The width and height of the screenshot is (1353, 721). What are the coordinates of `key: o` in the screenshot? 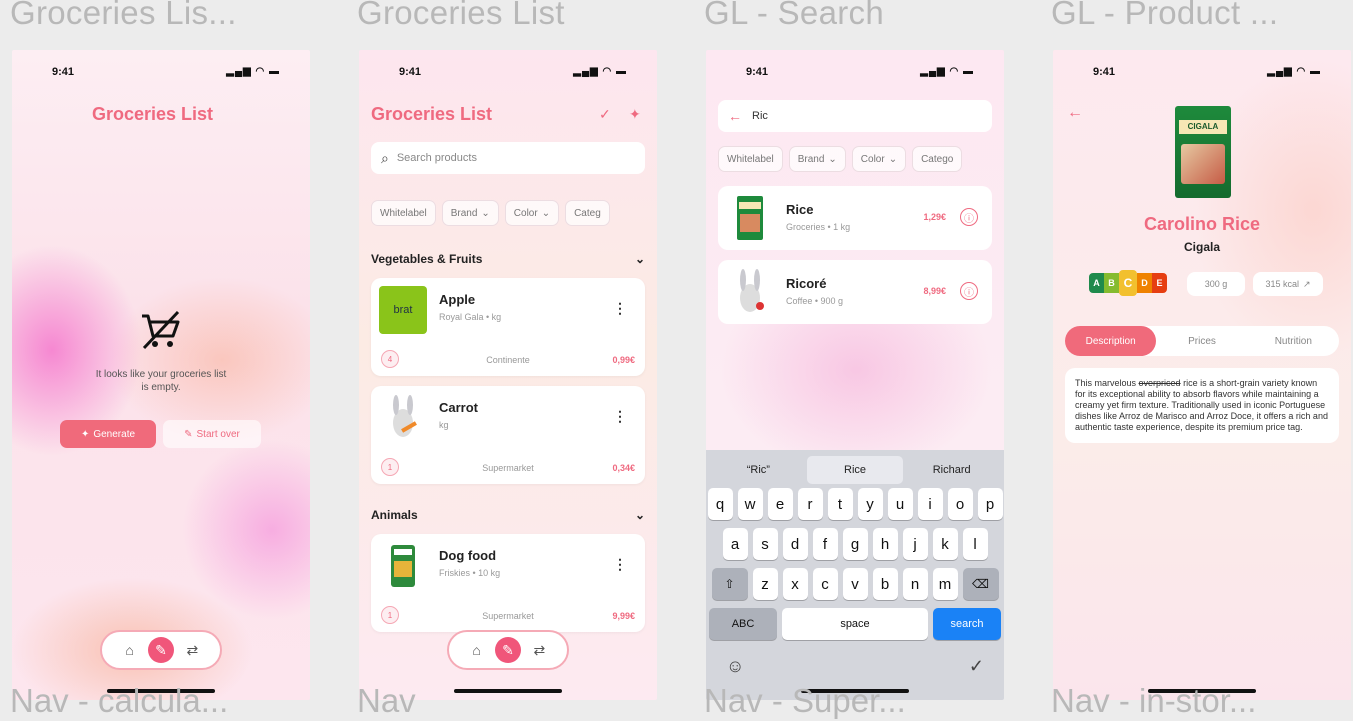 It's located at (960, 504).